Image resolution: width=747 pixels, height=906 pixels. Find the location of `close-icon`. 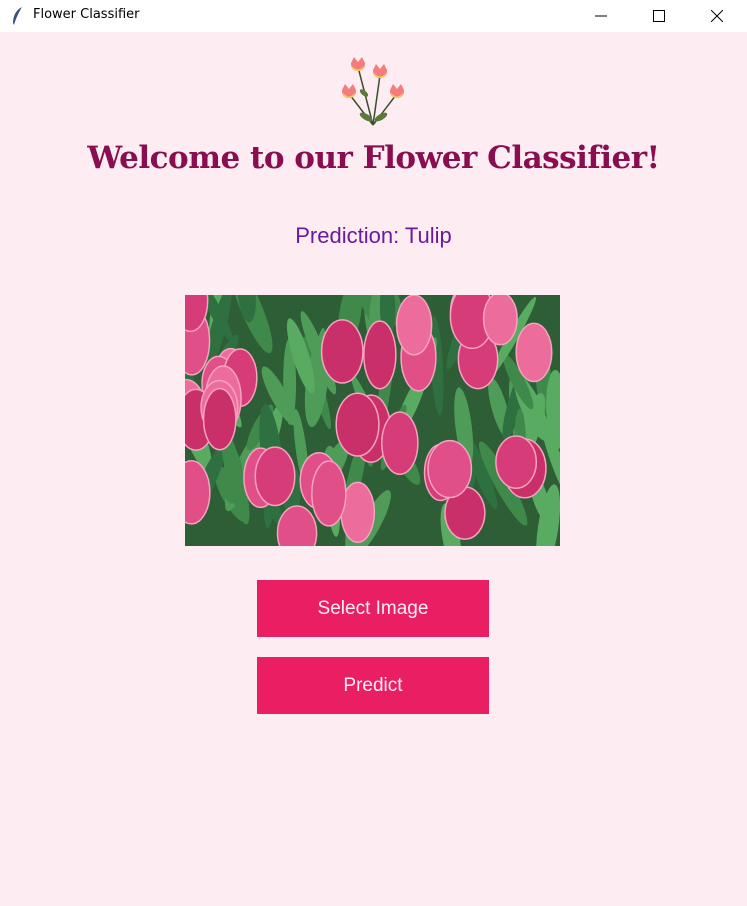

close-icon is located at coordinates (717, 16).